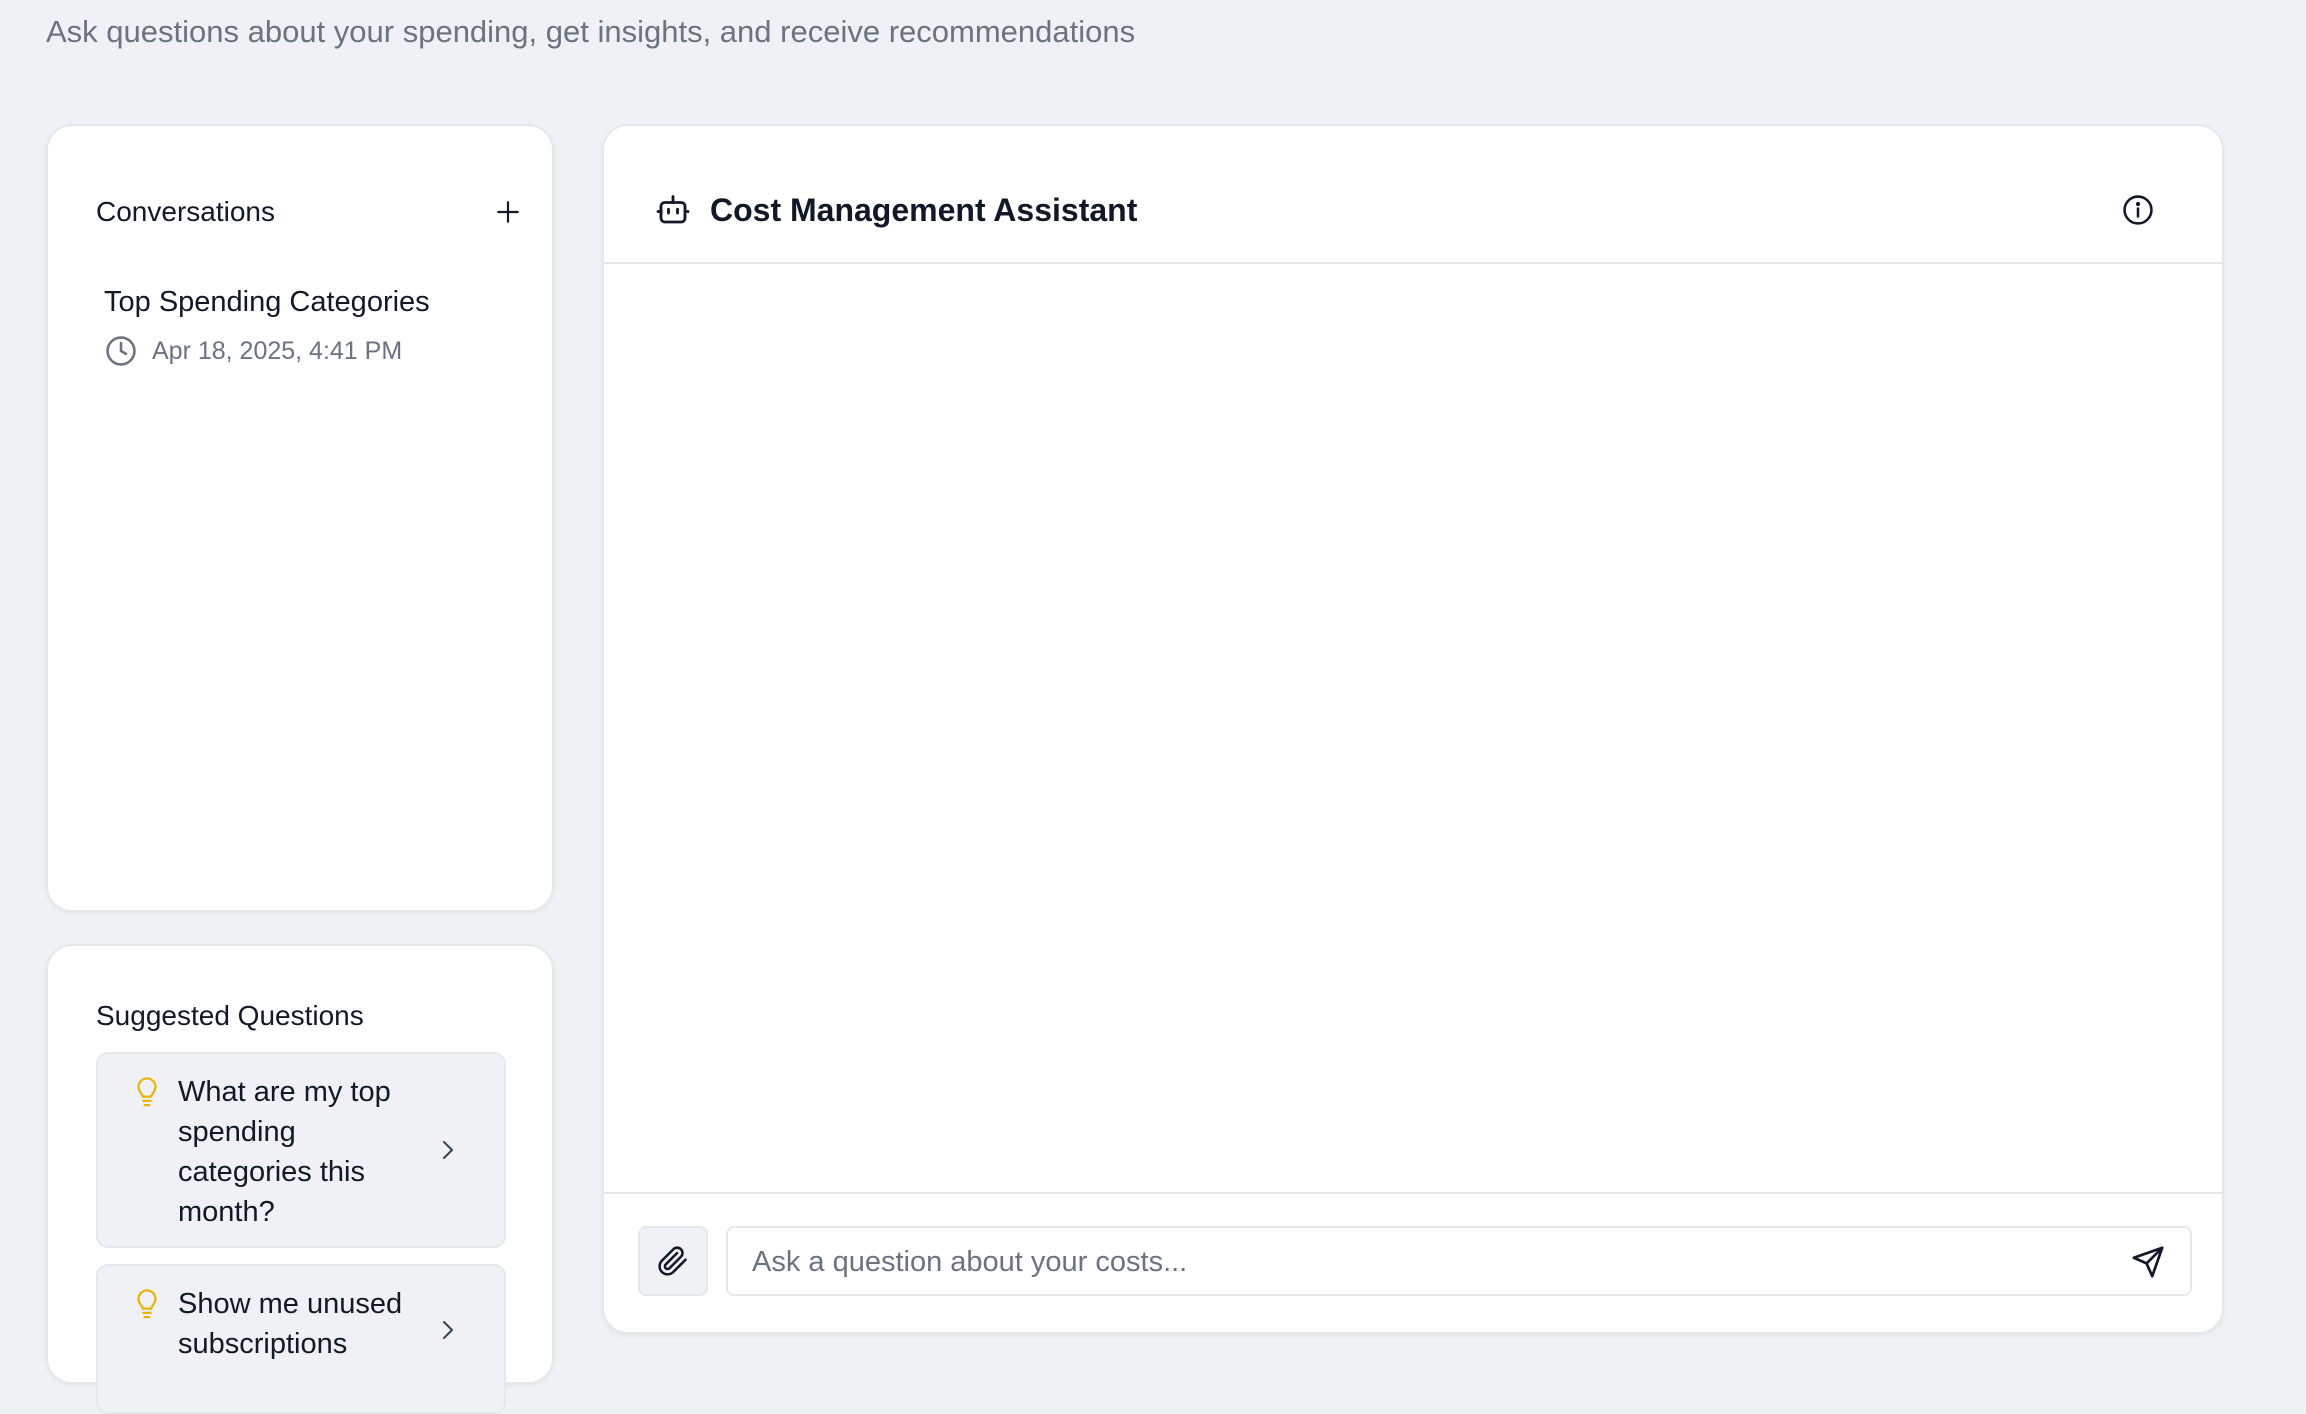  I want to click on info-icon, so click(2138, 210).